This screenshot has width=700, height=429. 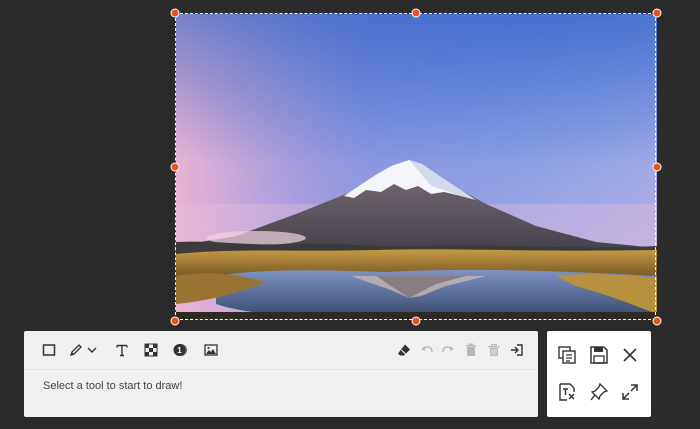 I want to click on undo-button, so click(x=427, y=350).